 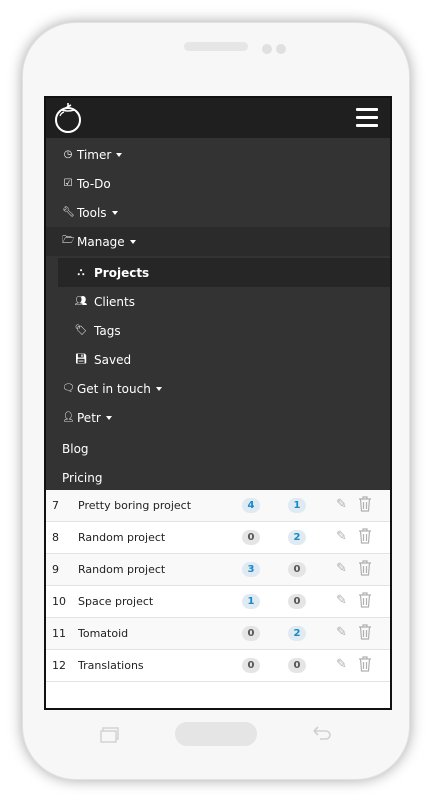 I want to click on nav-subitem-clients: 👥︎ Clients, so click(x=224, y=301).